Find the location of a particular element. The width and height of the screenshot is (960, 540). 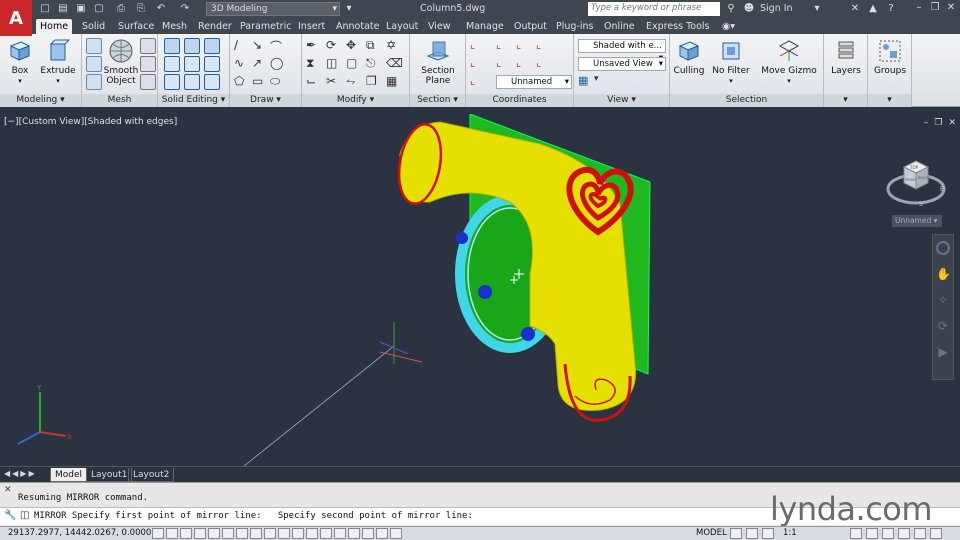

3d-rotate-icon: ⟳ is located at coordinates (334, 46).